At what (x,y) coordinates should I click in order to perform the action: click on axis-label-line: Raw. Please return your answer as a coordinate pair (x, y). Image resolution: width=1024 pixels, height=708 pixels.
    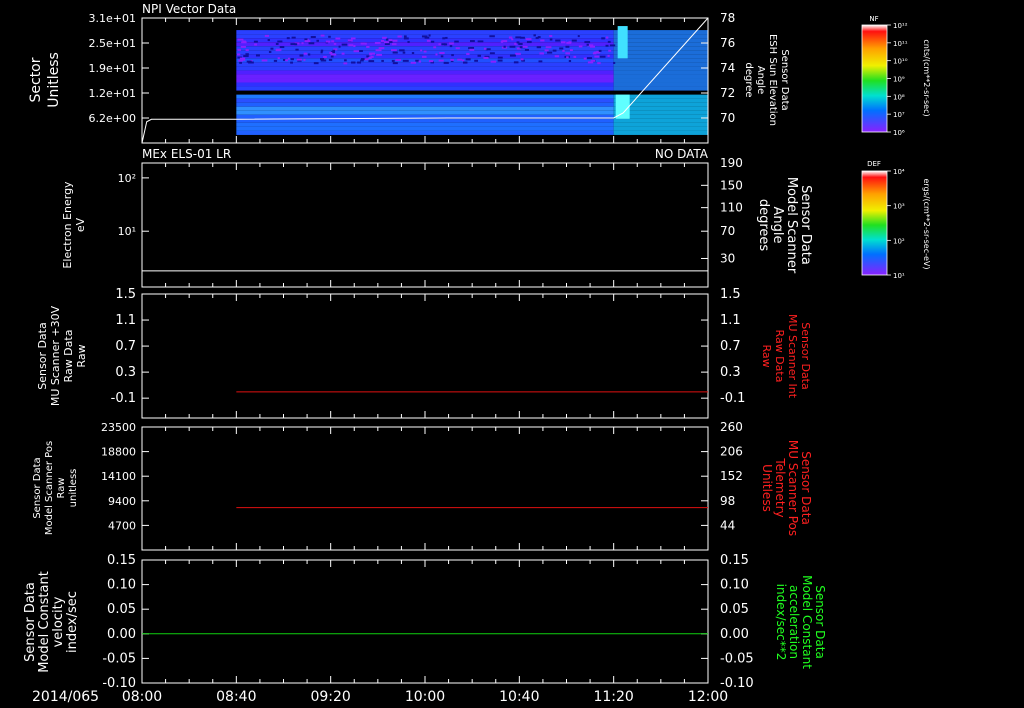
    Looking at the image, I should click on (61, 487).